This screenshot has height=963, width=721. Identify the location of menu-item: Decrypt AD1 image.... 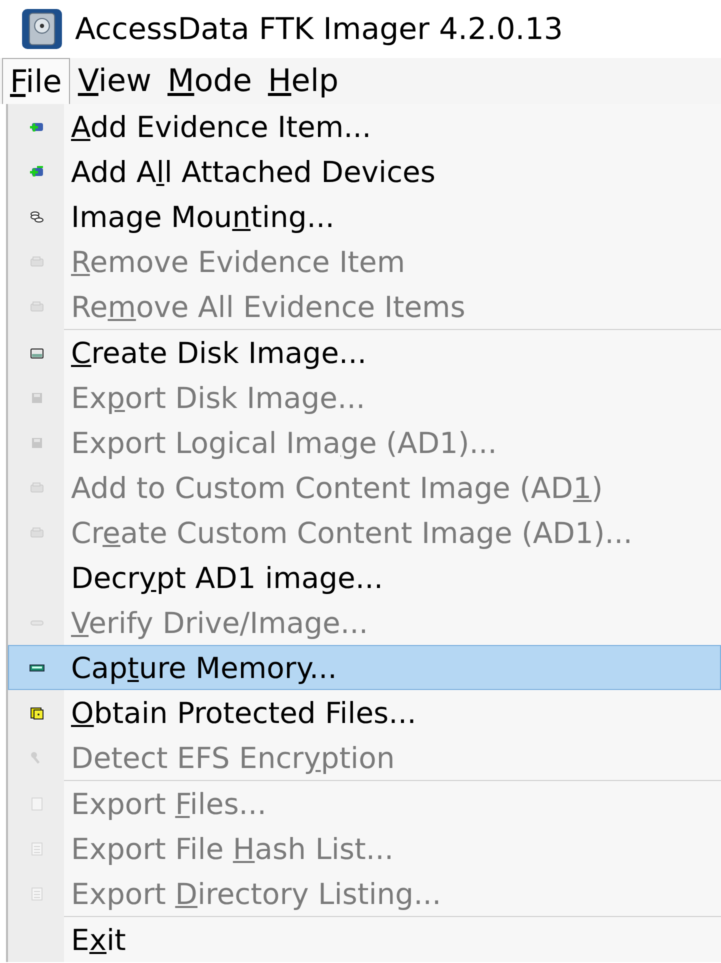
(364, 577).